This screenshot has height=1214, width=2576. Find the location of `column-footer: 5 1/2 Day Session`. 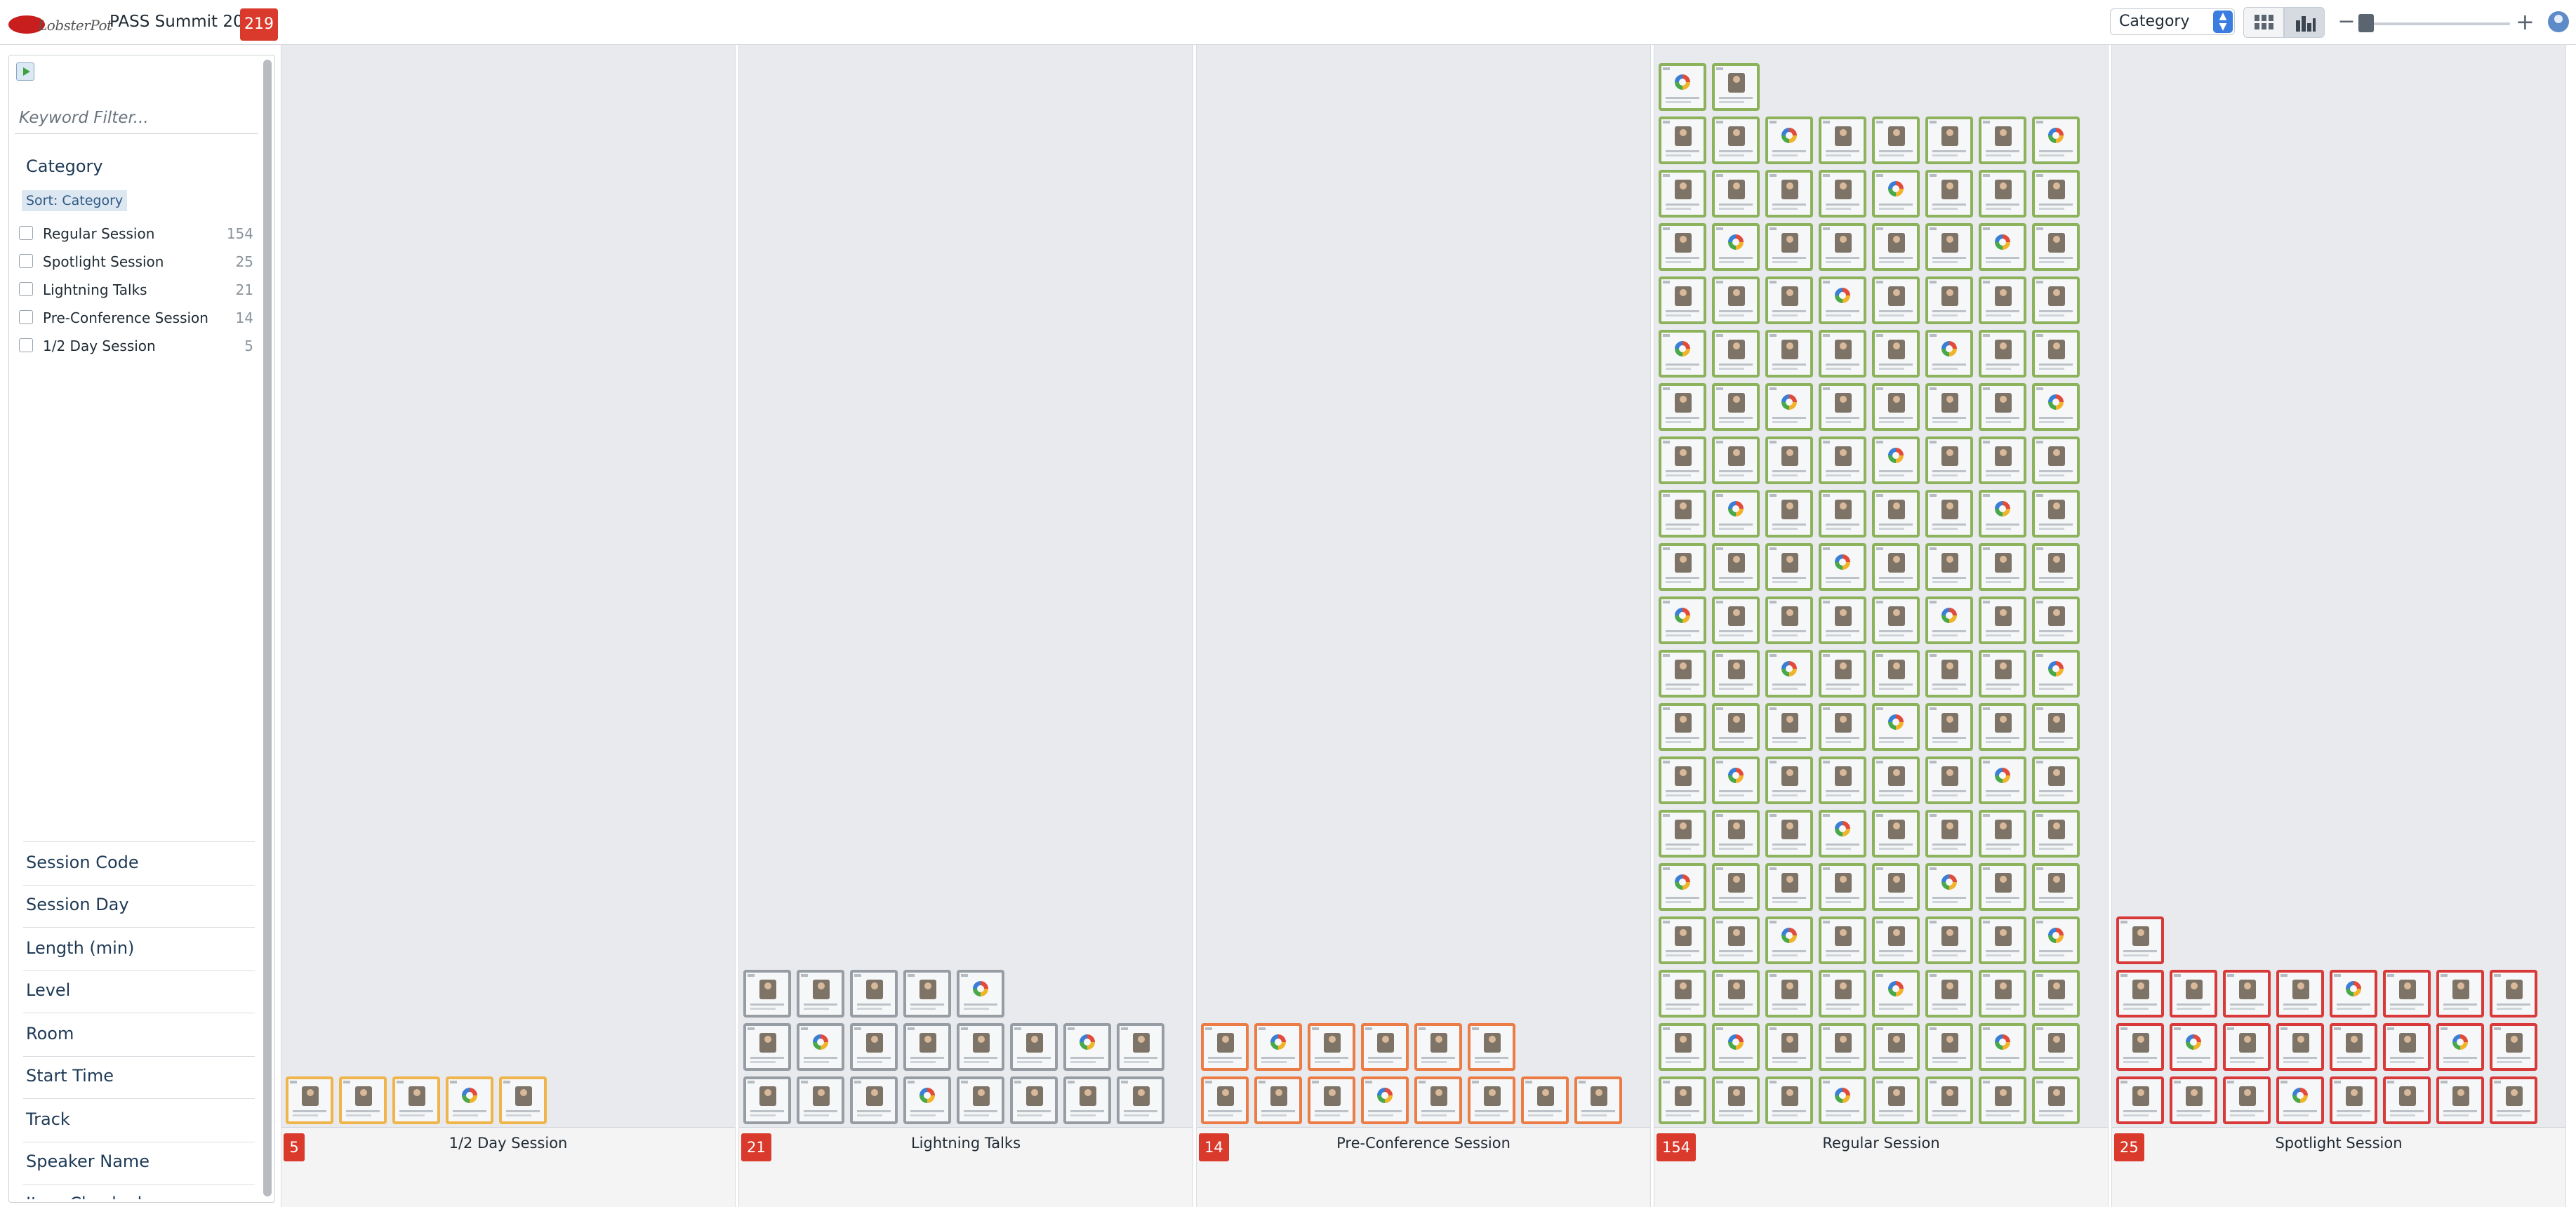

column-footer: 5 1/2 Day Session is located at coordinates (508, 1167).